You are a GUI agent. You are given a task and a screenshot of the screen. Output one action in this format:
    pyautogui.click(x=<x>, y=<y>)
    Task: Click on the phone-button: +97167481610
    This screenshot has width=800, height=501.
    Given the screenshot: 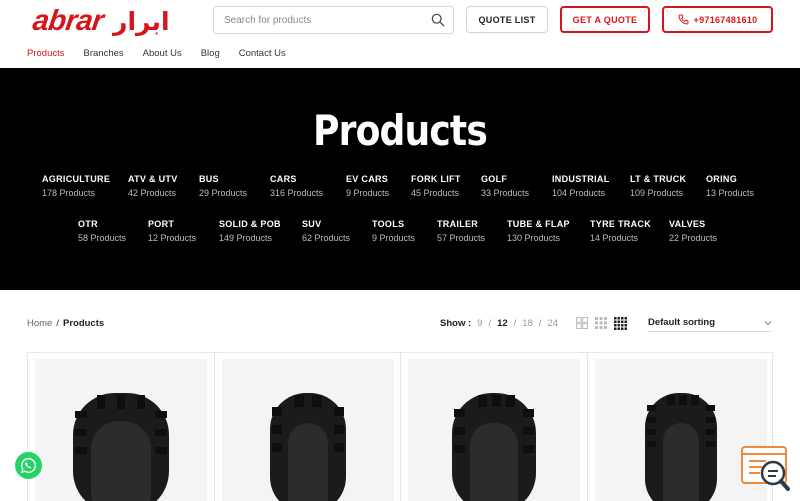 What is the action you would take?
    pyautogui.click(x=717, y=19)
    